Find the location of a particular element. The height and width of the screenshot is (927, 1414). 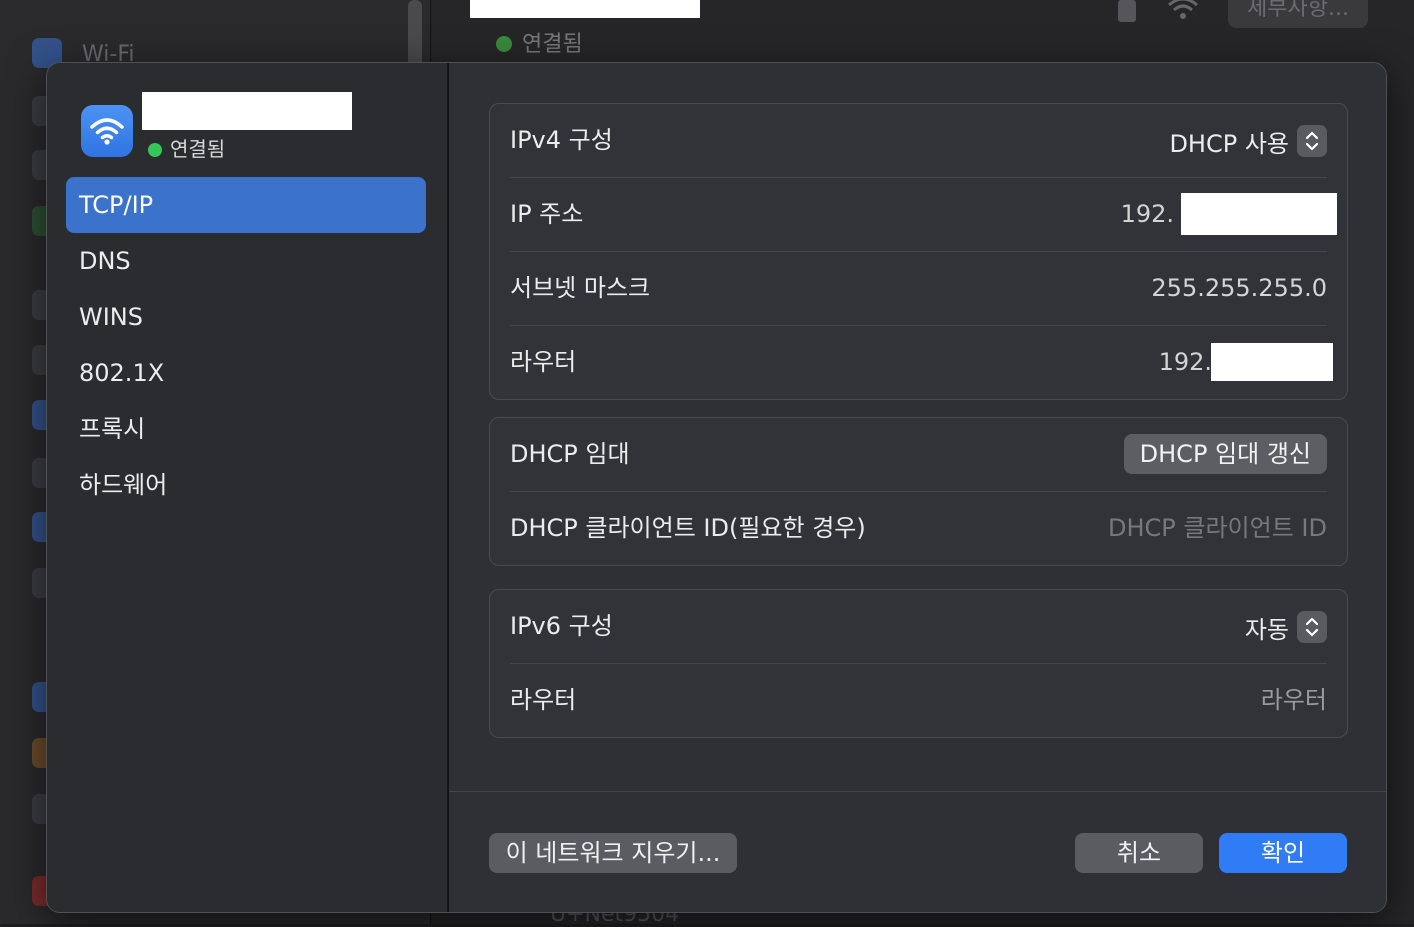

ipv4-config-label: IPv4 구성 is located at coordinates (561, 140).